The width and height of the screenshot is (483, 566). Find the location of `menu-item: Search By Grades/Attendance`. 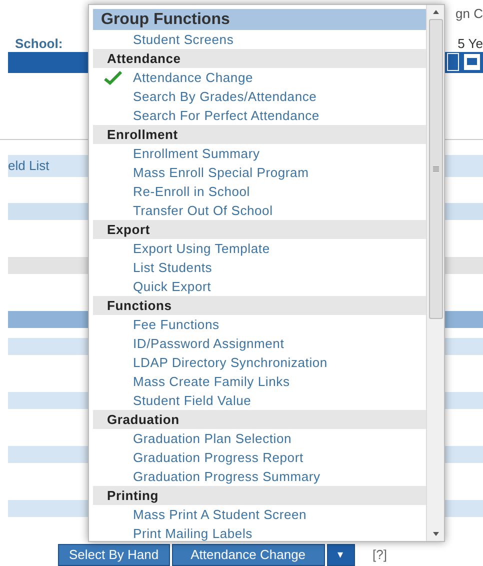

menu-item: Search By Grades/Attendance is located at coordinates (259, 96).